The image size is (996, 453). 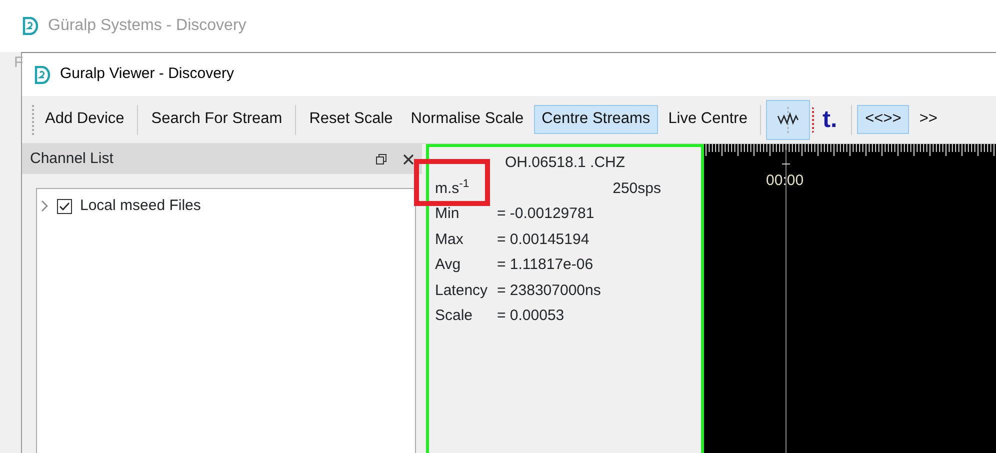 I want to click on sample-rate: 250sps, so click(x=636, y=188).